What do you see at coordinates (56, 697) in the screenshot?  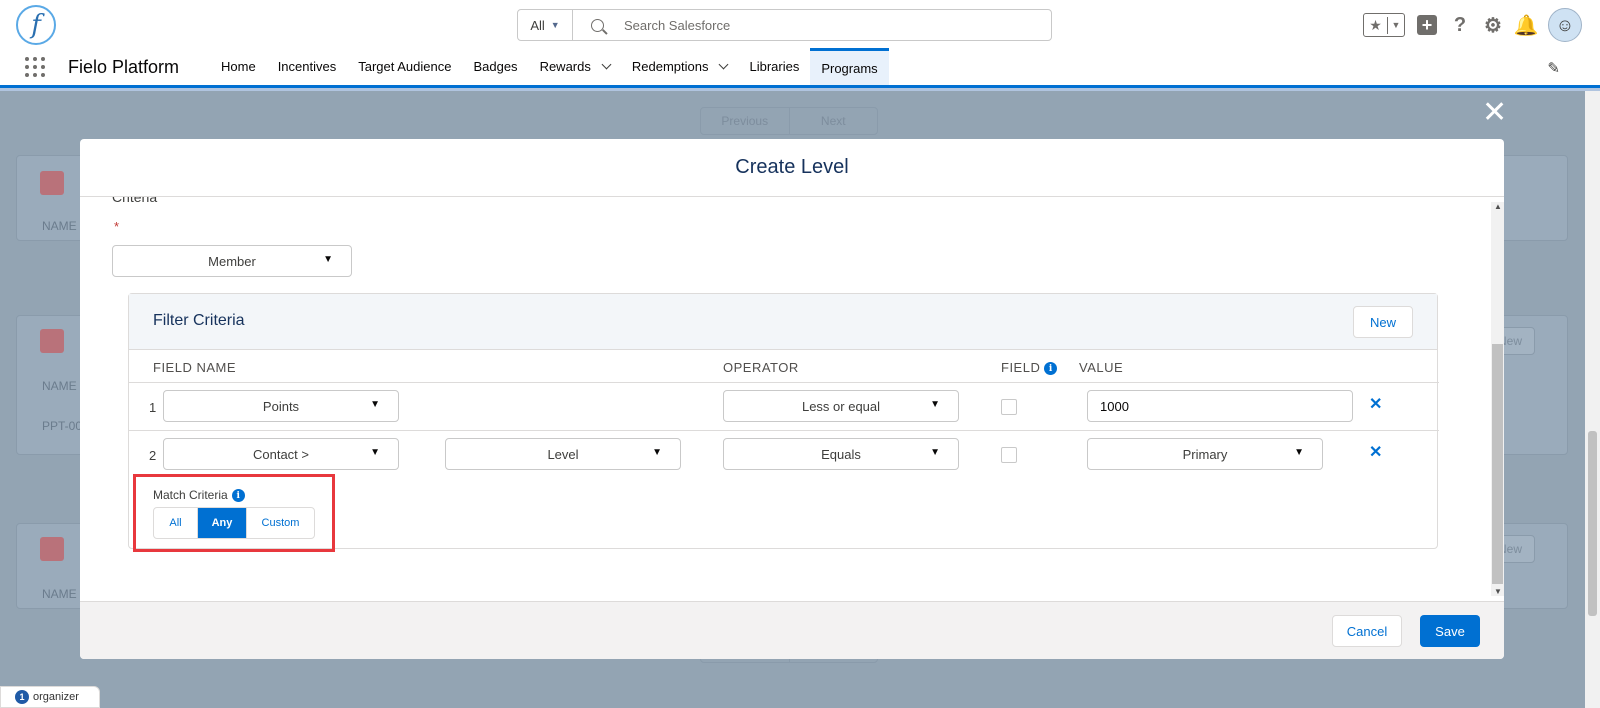 I see `organizer-label: organizer` at bounding box center [56, 697].